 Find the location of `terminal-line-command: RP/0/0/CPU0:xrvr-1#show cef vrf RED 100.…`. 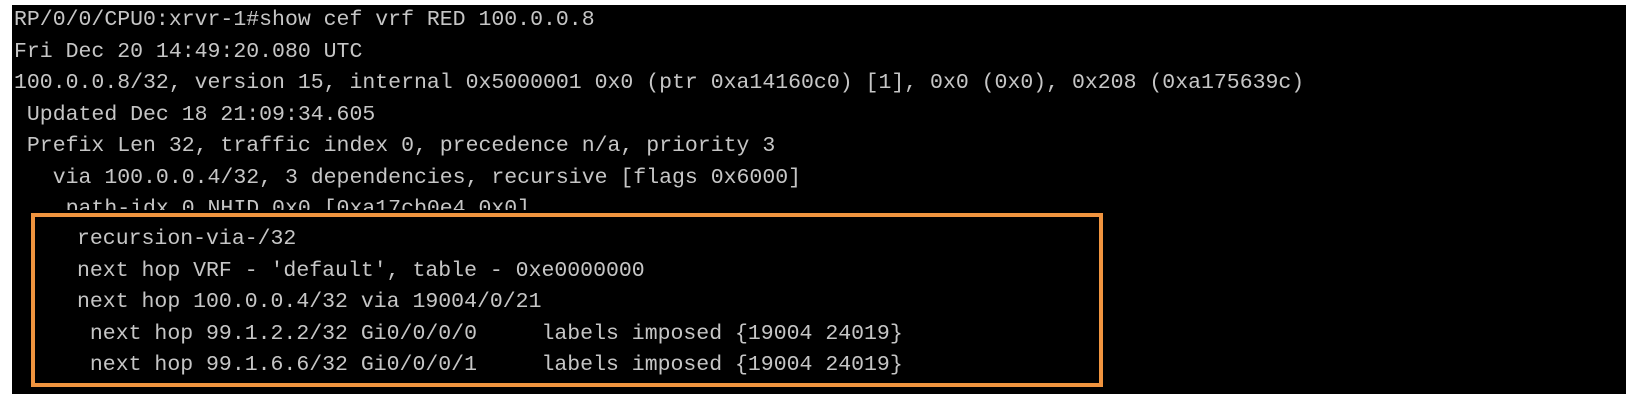

terminal-line-command: RP/0/0/CPU0:xrvr-1#show cef vrf RED 100.… is located at coordinates (304, 20).